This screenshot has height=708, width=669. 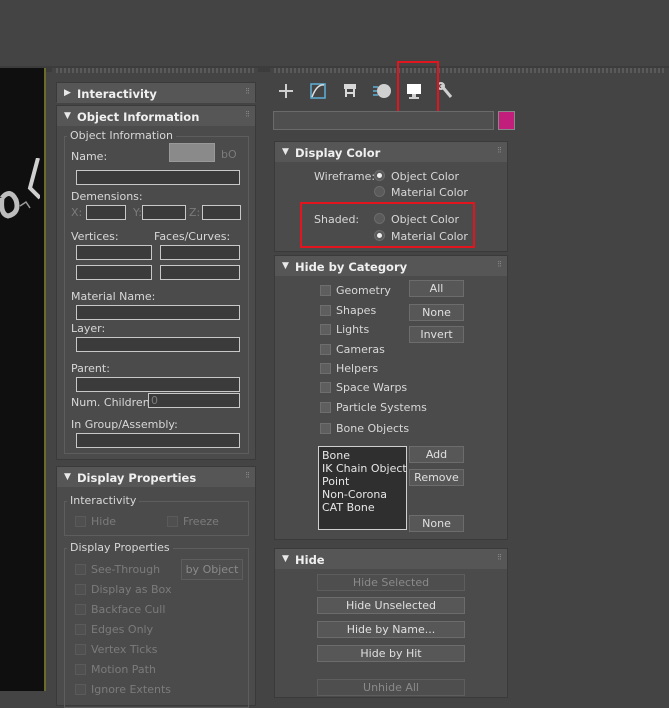 I want to click on rollout-interactivity: ▶ Interactivity ⁝⁝, so click(x=156, y=92).